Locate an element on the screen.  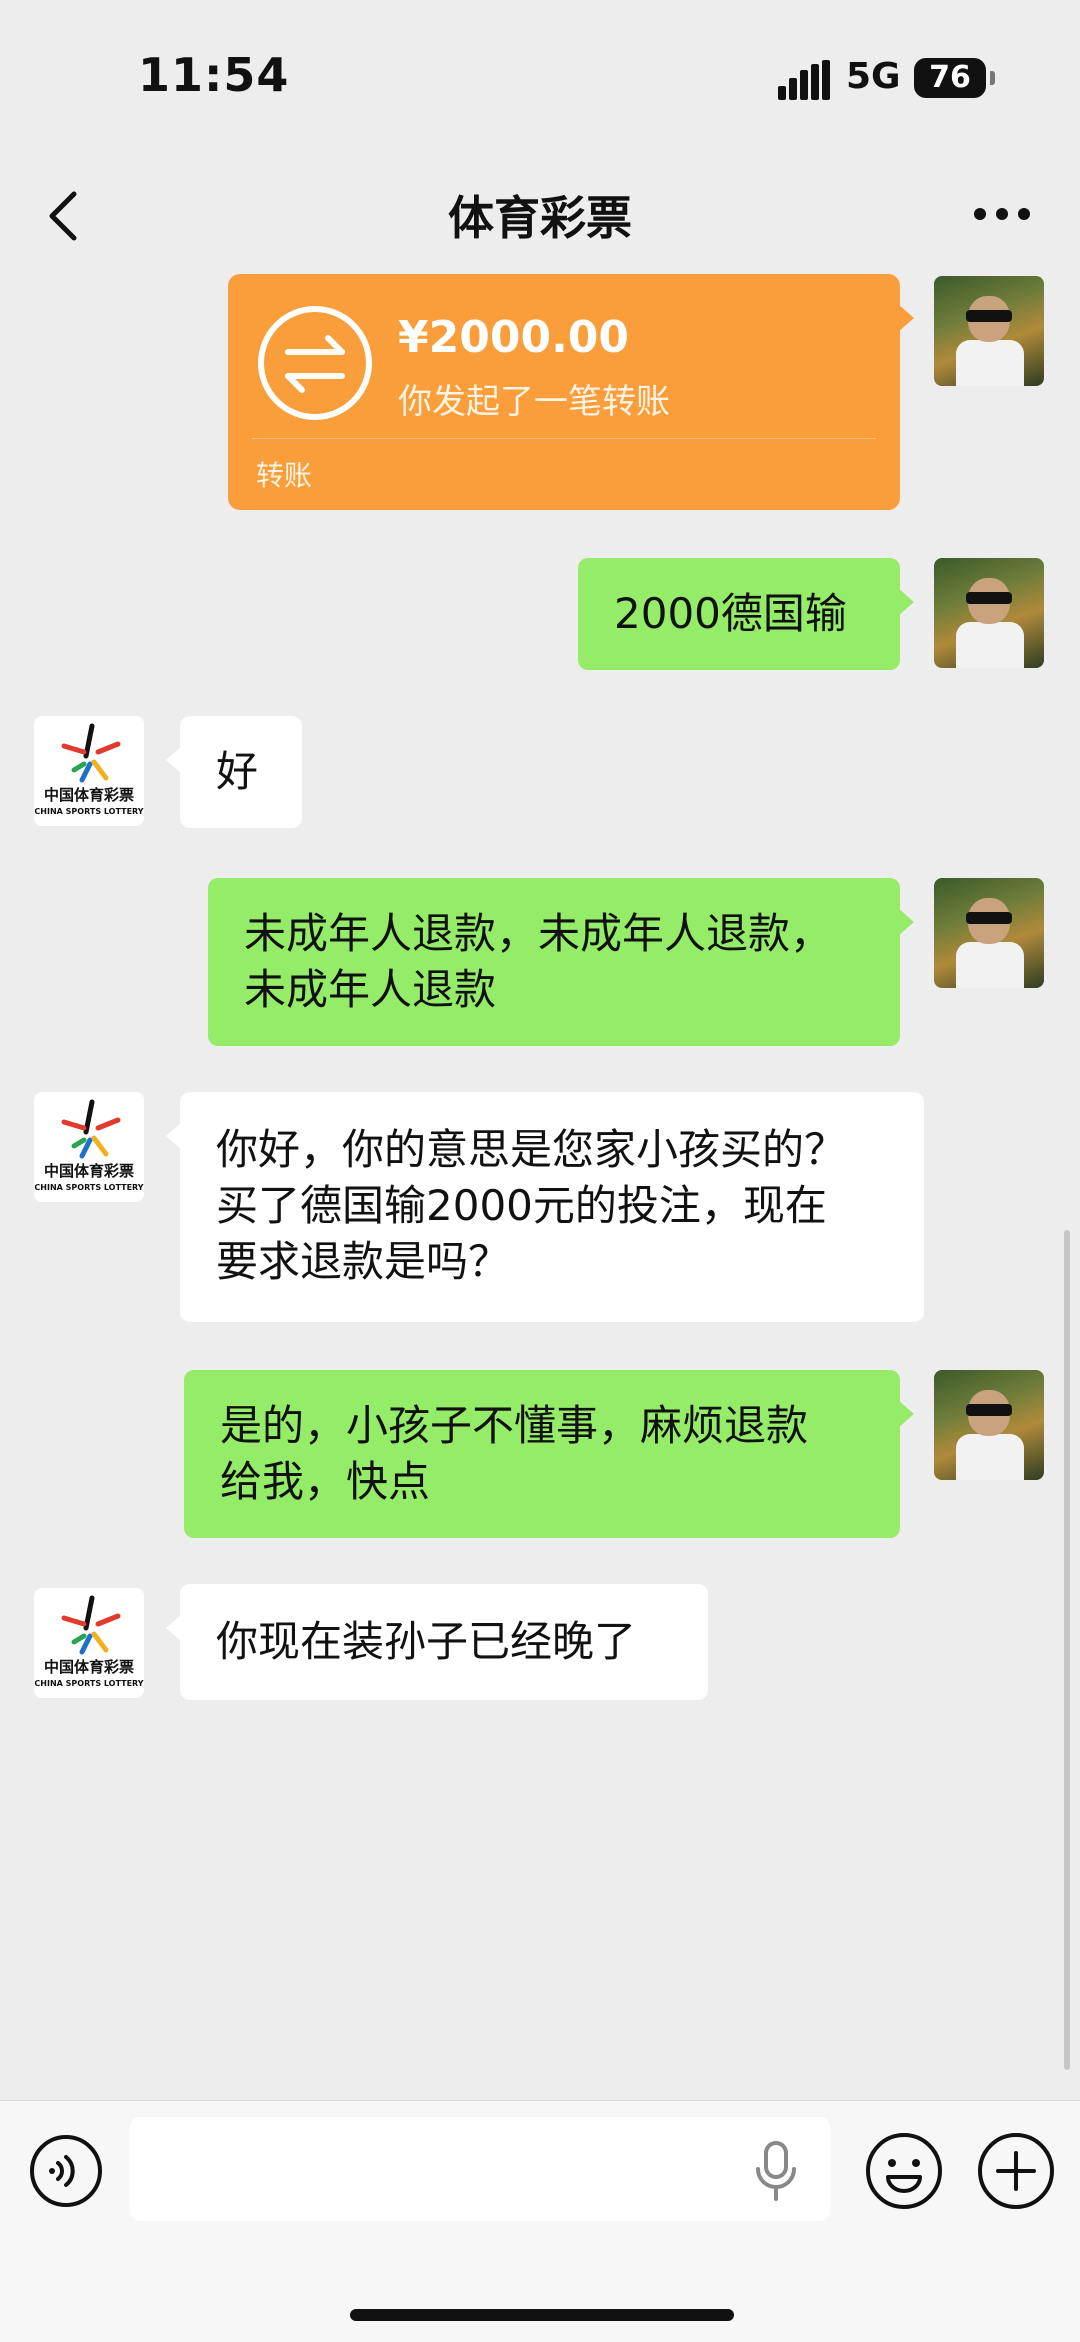
message-line: 要求退款是吗？ is located at coordinates (363, 1261).